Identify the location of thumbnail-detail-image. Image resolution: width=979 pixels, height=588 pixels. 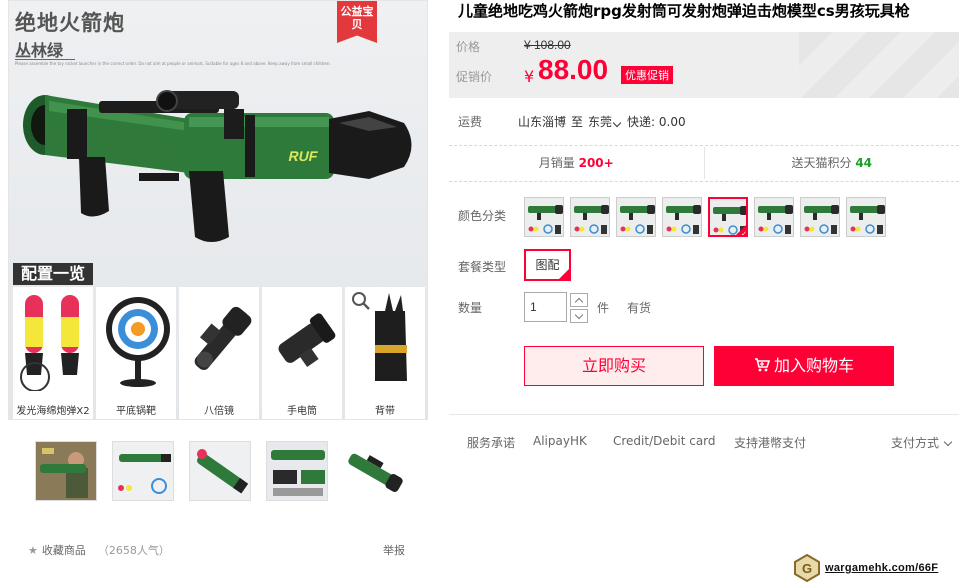
(297, 471).